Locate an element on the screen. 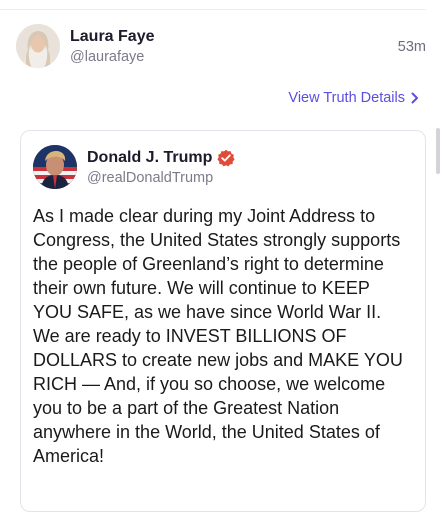 This screenshot has height=512, width=443. quoted-author-handle: @realDonaldTrump is located at coordinates (150, 178).